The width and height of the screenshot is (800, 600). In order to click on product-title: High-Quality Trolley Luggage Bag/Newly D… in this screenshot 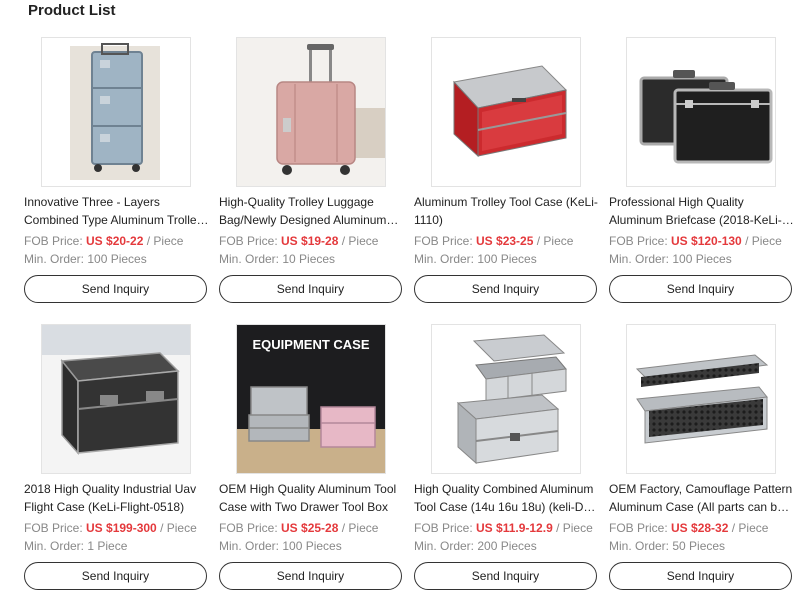, I will do `click(311, 211)`.